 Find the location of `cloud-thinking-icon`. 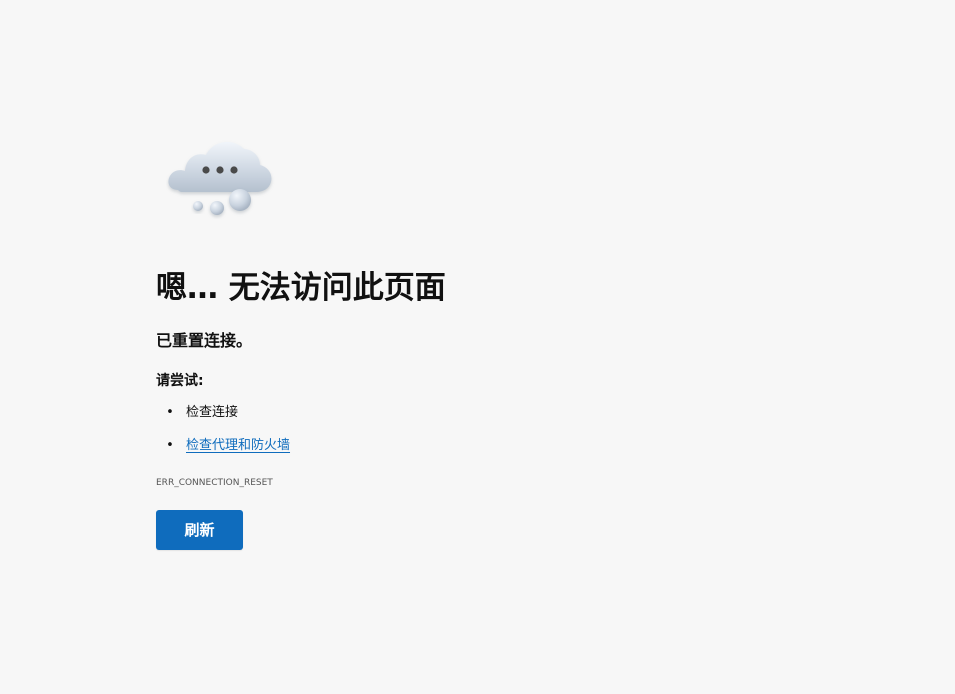

cloud-thinking-icon is located at coordinates (220, 178).